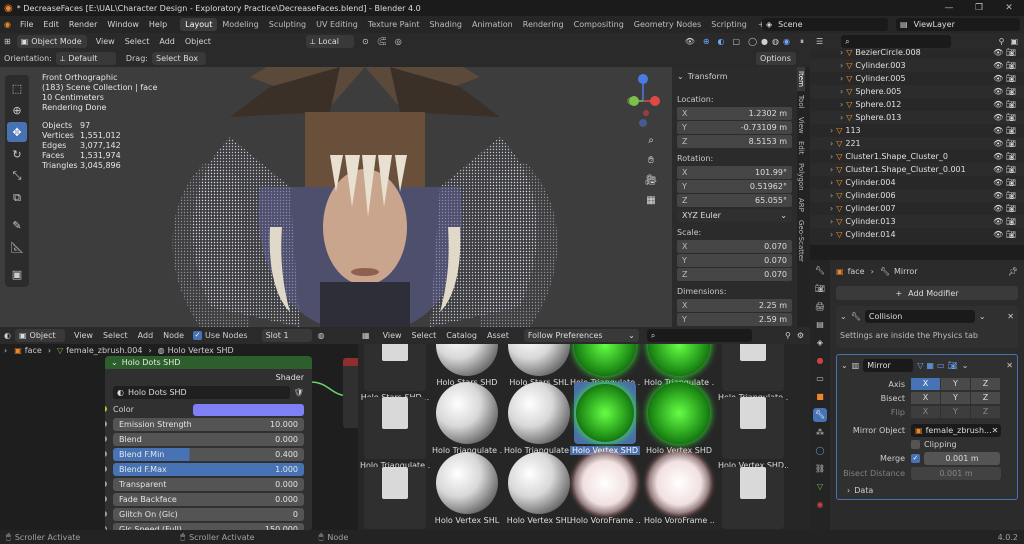 Image resolution: width=1024 pixels, height=544 pixels. I want to click on node-input-field: Blend 0.000, so click(204, 439).